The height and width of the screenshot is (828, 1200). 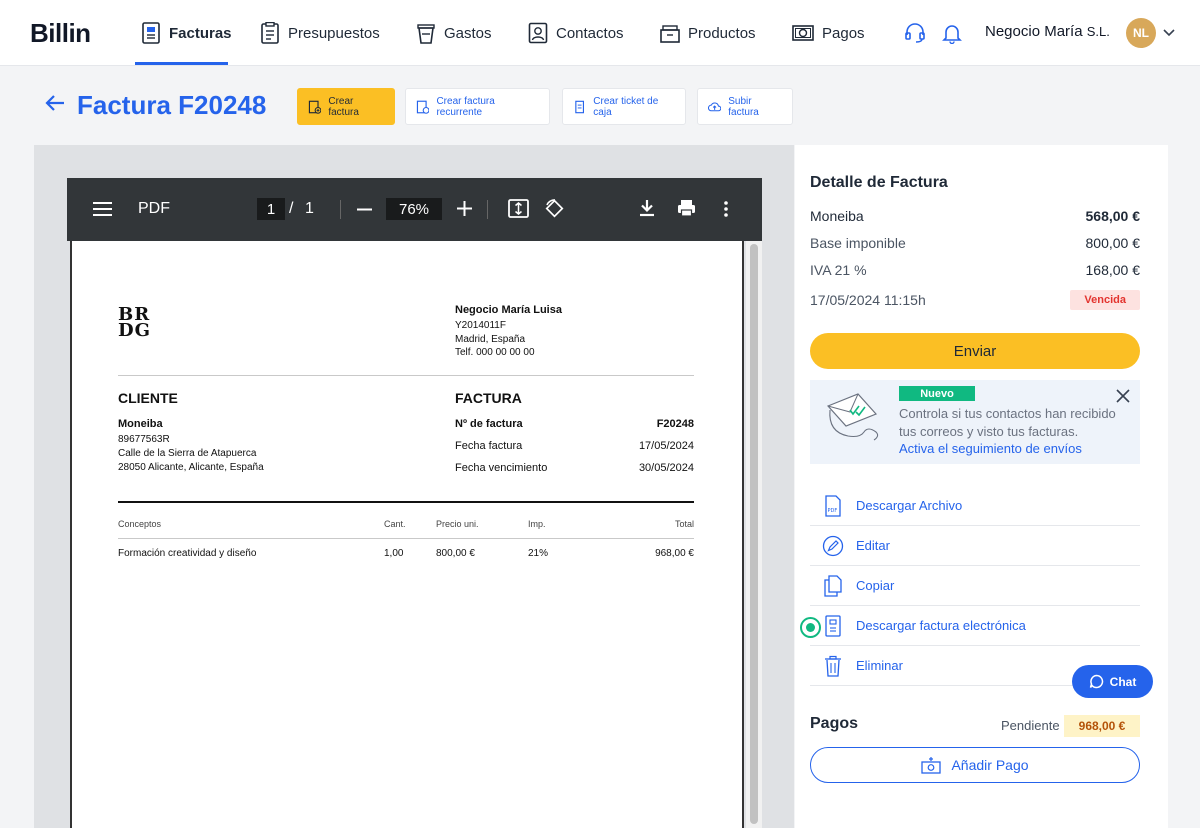 What do you see at coordinates (975, 270) in the screenshot?
I see `detail-iva-row: IVA 21 % 168,00 €` at bounding box center [975, 270].